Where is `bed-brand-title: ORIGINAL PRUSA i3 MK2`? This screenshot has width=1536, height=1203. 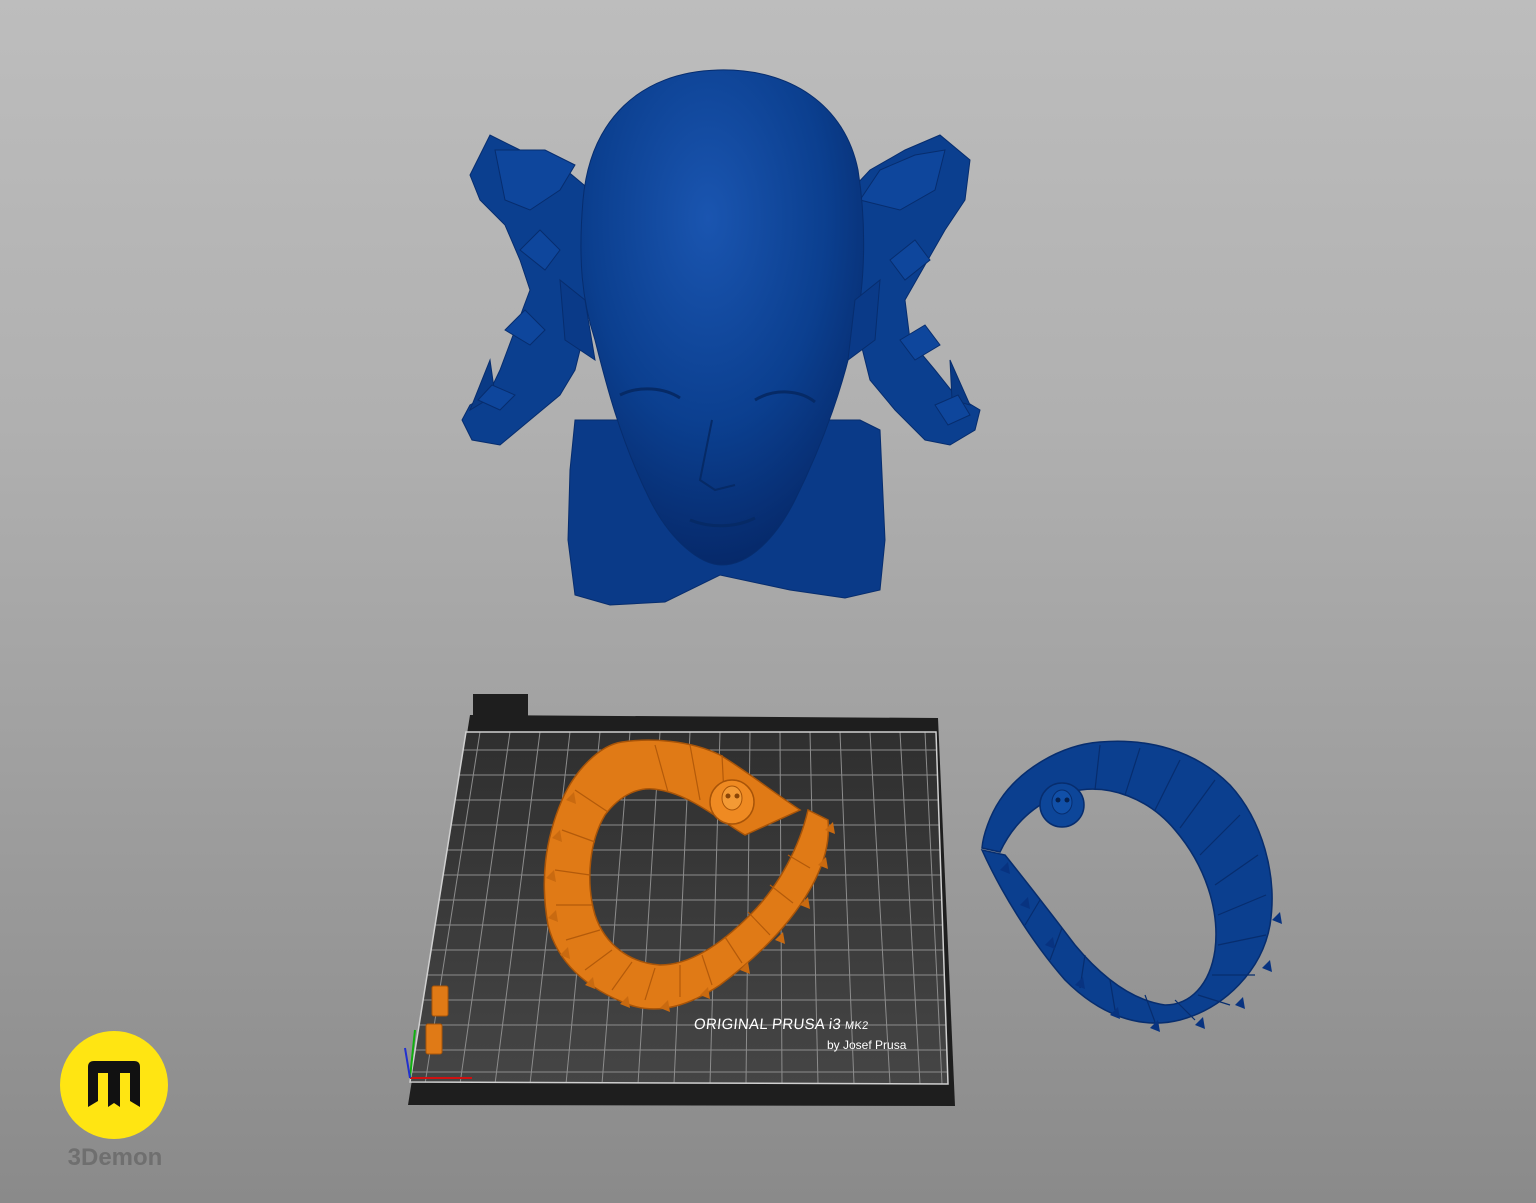 bed-brand-title: ORIGINAL PRUSA i3 MK2 is located at coordinates (781, 1024).